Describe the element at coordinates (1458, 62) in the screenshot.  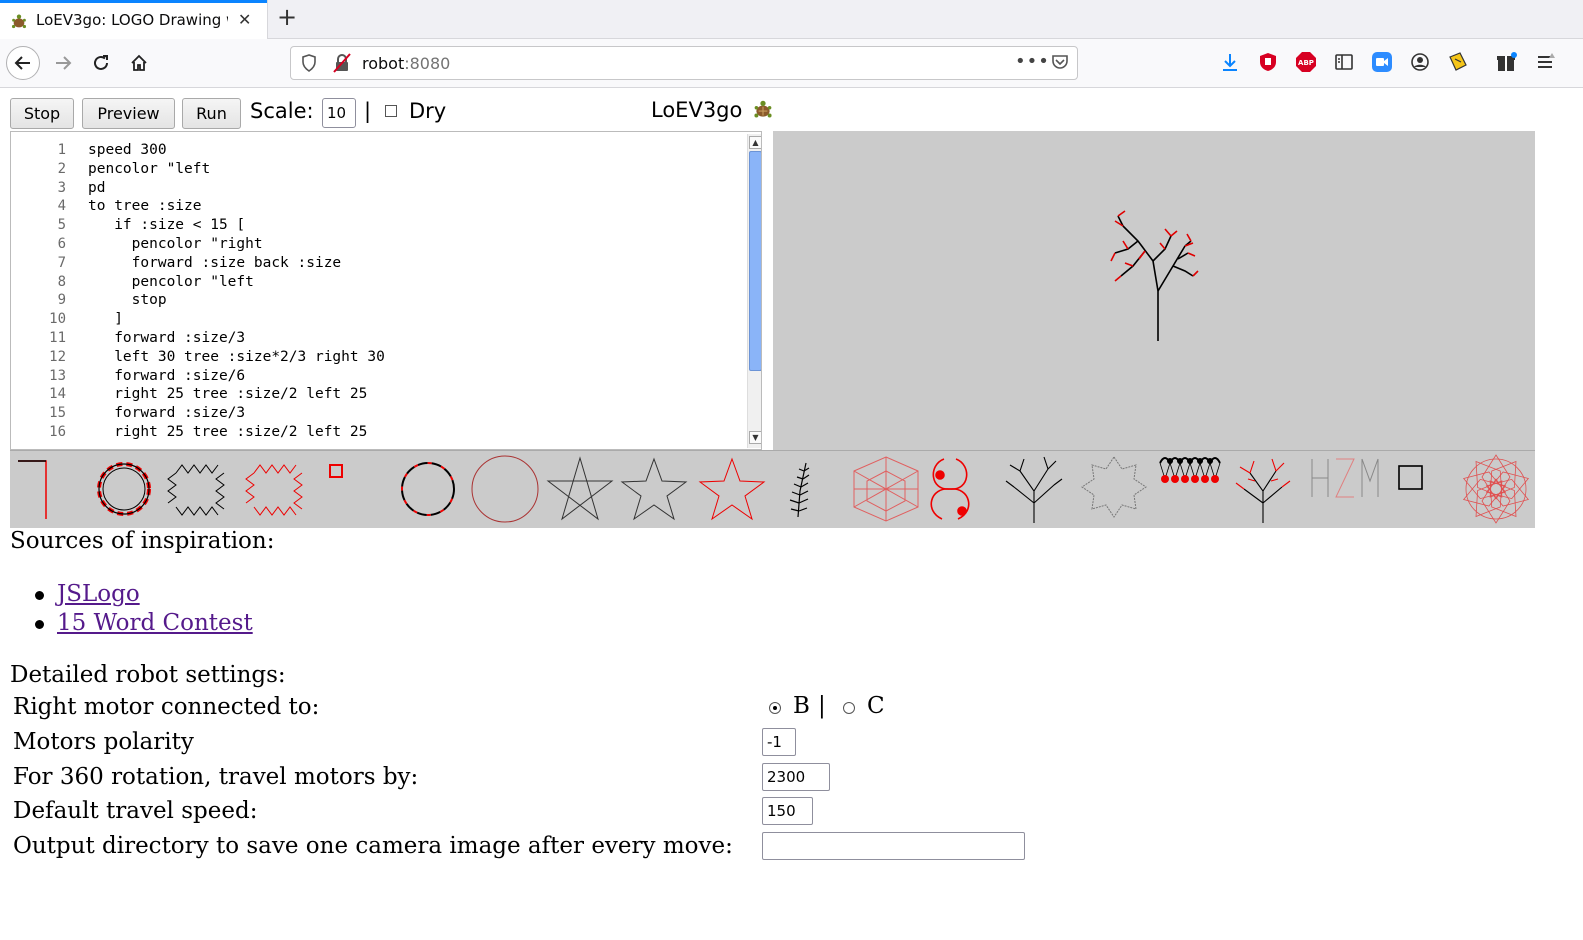
I see `screenshot-tool-icon` at that location.